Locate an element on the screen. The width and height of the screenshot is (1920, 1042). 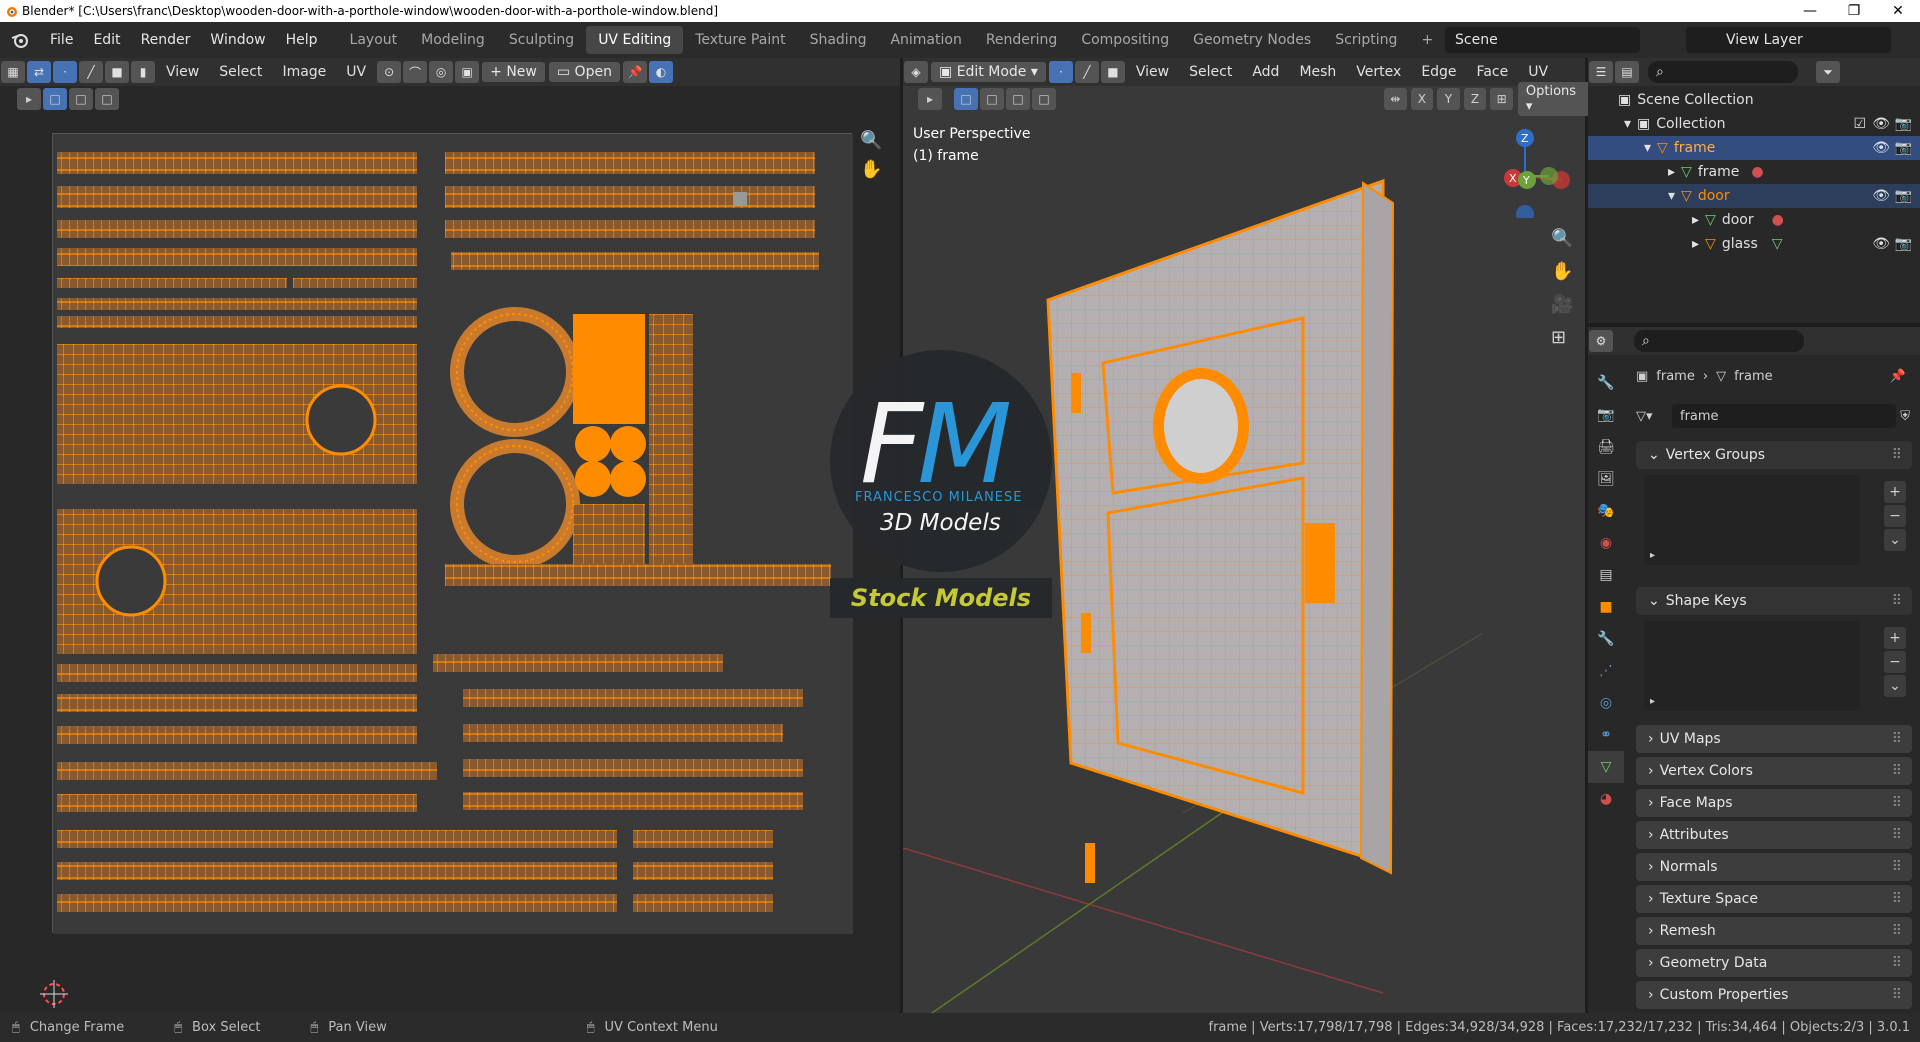
select-extend-icon: □ is located at coordinates (81, 99).